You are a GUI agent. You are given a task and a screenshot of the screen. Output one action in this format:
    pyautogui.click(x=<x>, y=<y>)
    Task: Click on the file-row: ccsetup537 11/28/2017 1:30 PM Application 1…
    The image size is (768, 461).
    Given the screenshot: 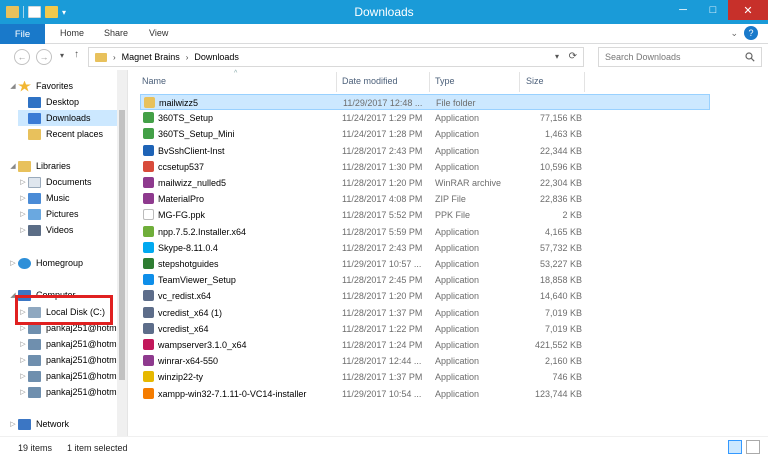 What is the action you would take?
    pyautogui.click(x=425, y=167)
    